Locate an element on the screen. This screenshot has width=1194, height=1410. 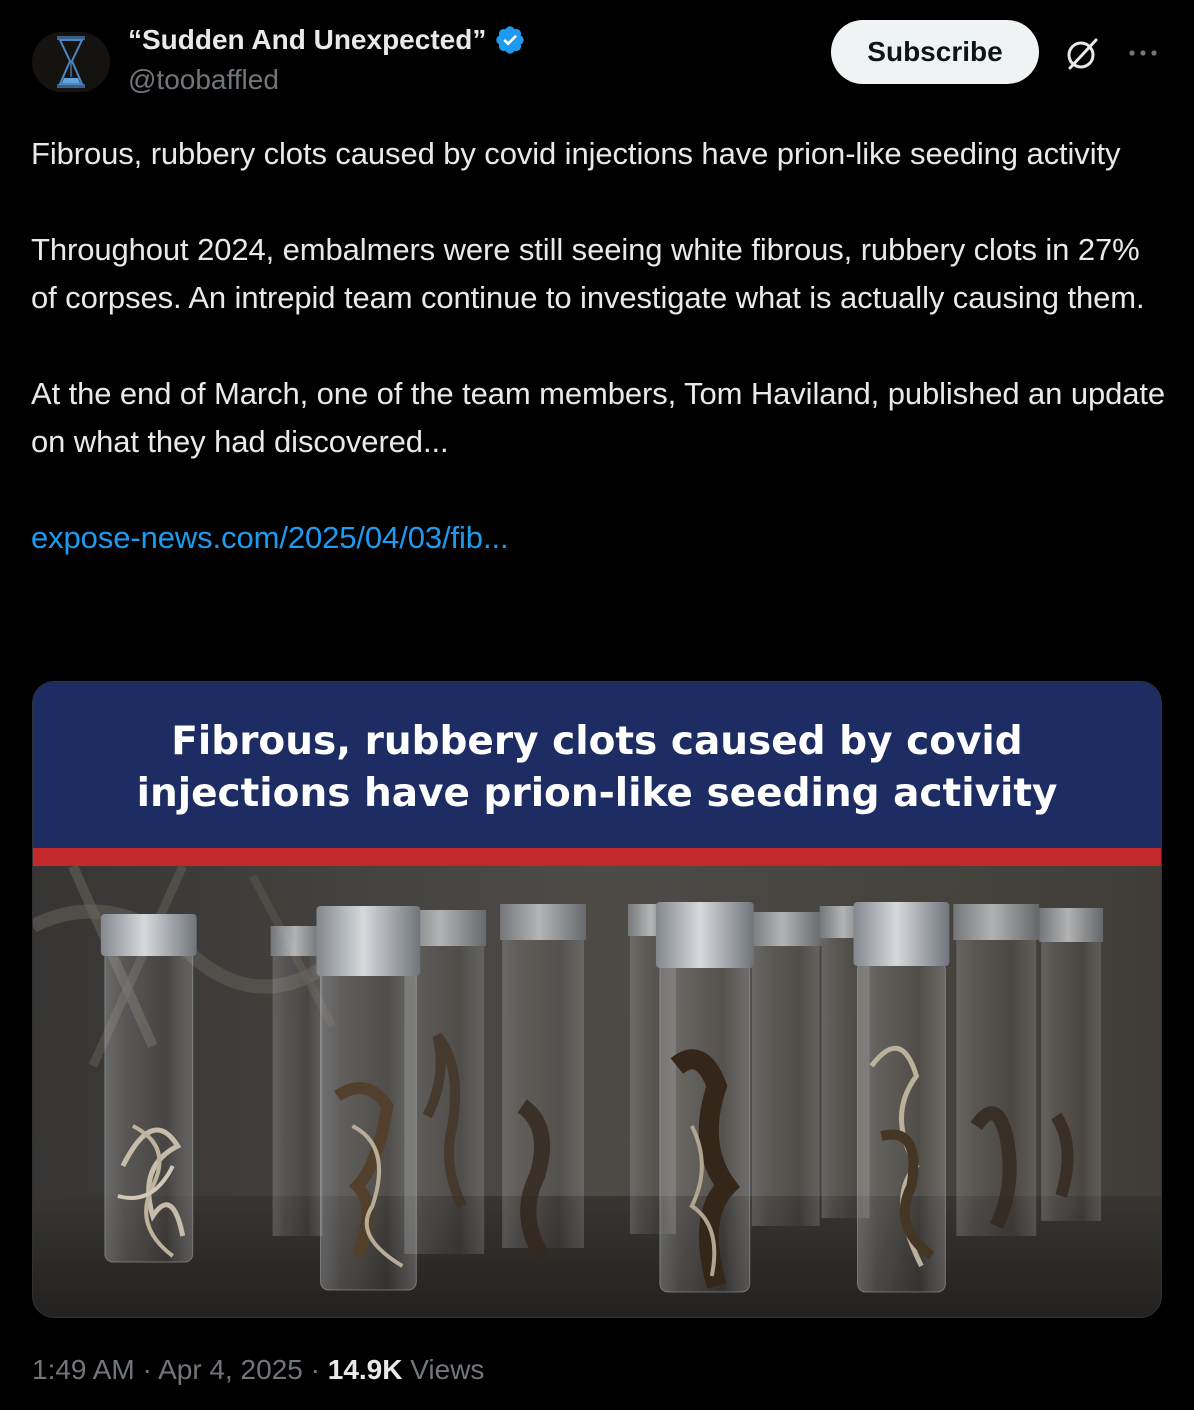
author-handle: @toobaffled is located at coordinates (203, 80).